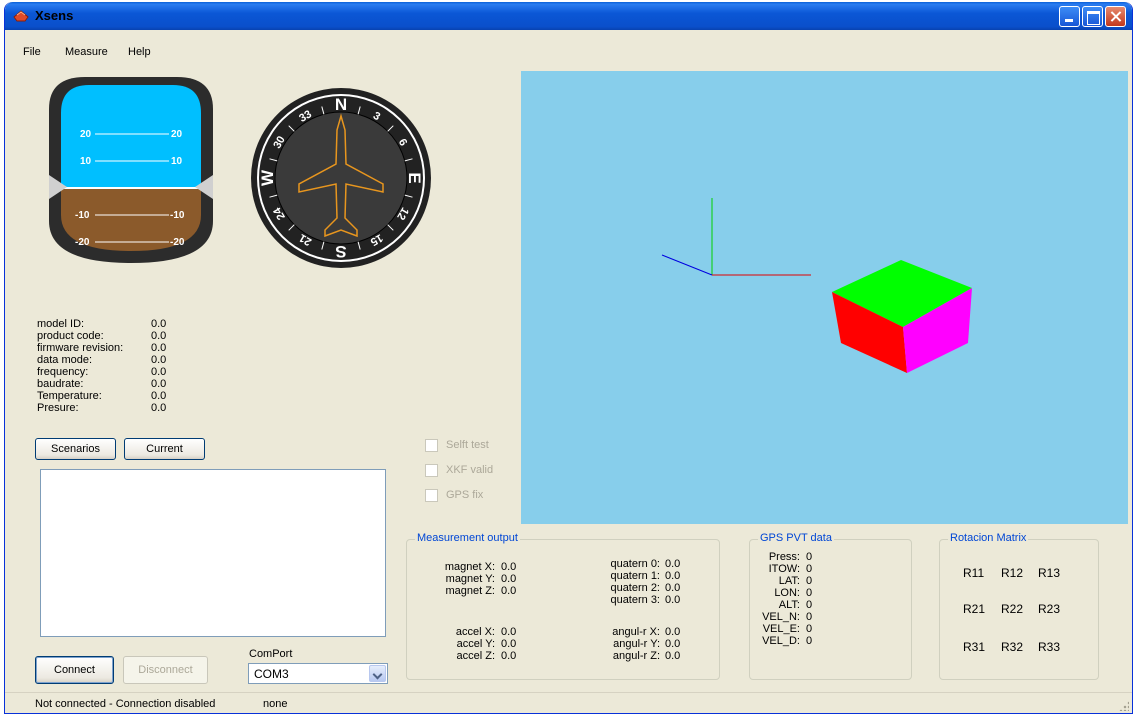 The height and width of the screenshot is (716, 1137). What do you see at coordinates (787, 593) in the screenshot?
I see `gps-lon-label: LON:` at bounding box center [787, 593].